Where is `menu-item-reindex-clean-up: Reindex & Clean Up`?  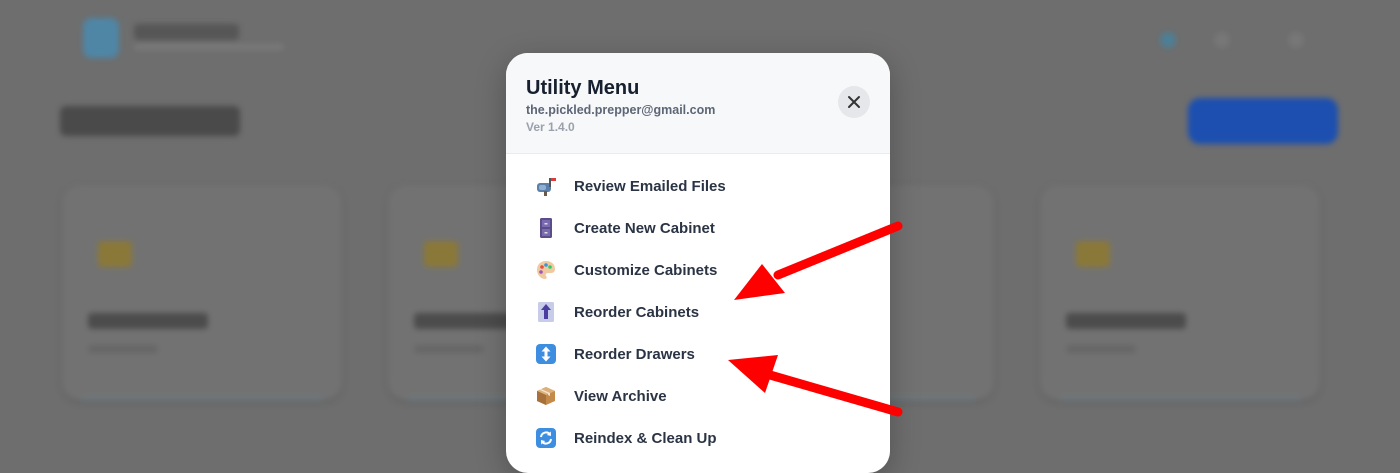
menu-item-reindex-clean-up: Reindex & Clean Up is located at coordinates (699, 438).